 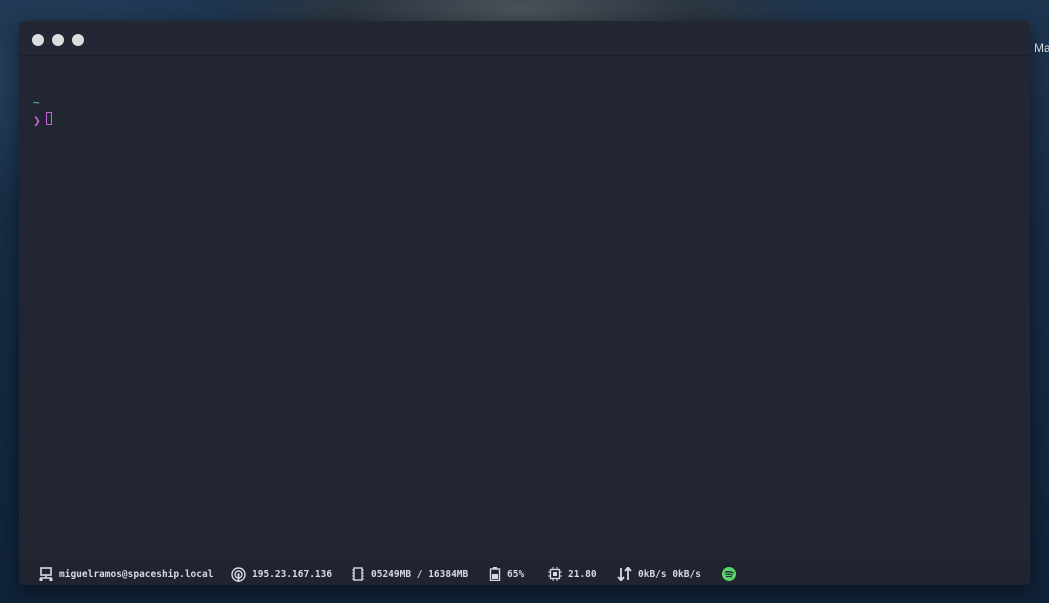 I want to click on current-directory: ~, so click(x=36, y=102).